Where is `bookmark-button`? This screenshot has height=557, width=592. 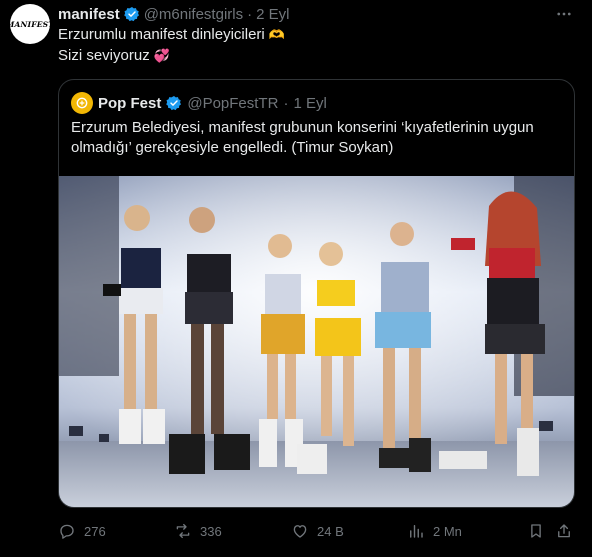 bookmark-button is located at coordinates (536, 531).